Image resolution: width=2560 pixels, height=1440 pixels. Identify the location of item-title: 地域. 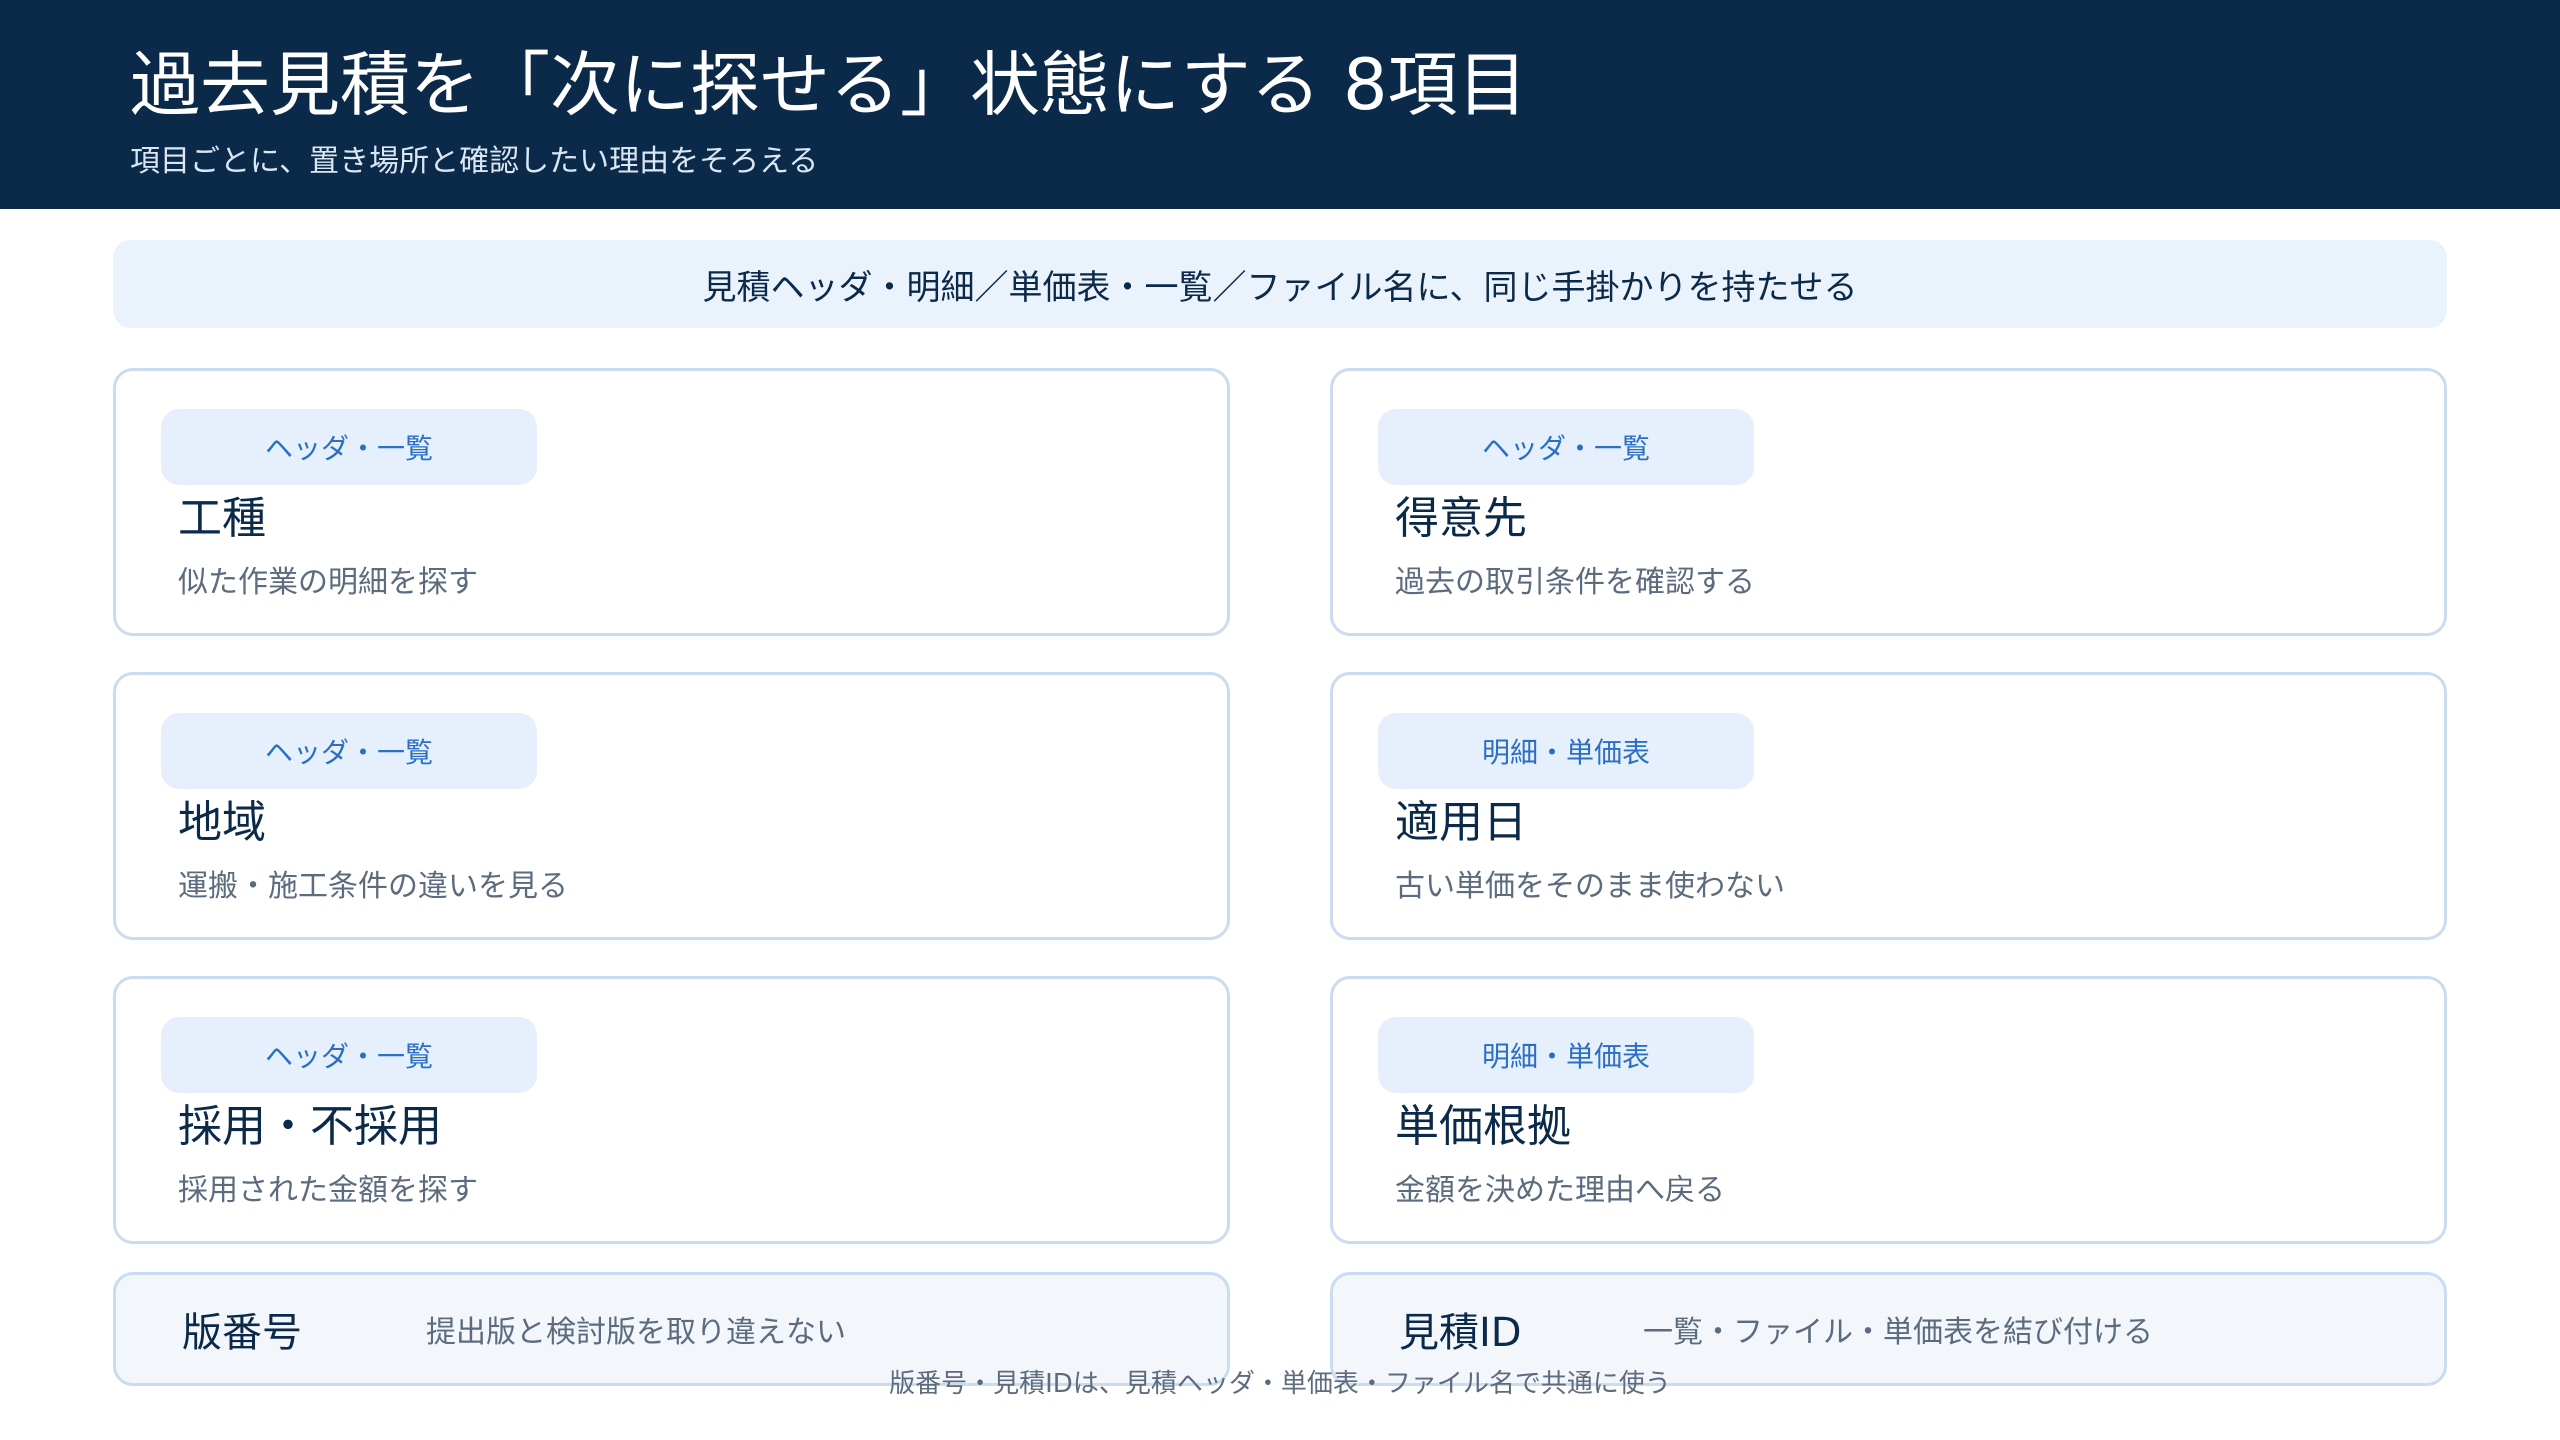
(222, 822).